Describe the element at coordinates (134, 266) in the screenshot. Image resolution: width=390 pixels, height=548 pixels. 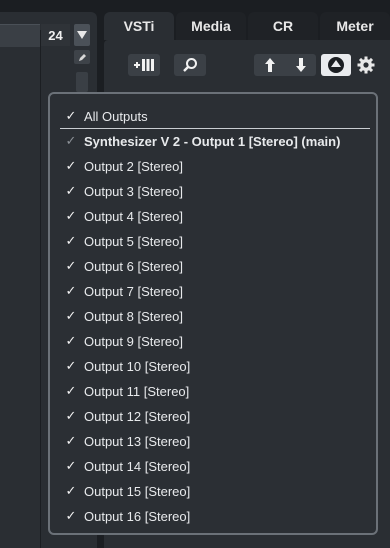
I see `menu-item-label: Output 6 [Stereo]` at that location.